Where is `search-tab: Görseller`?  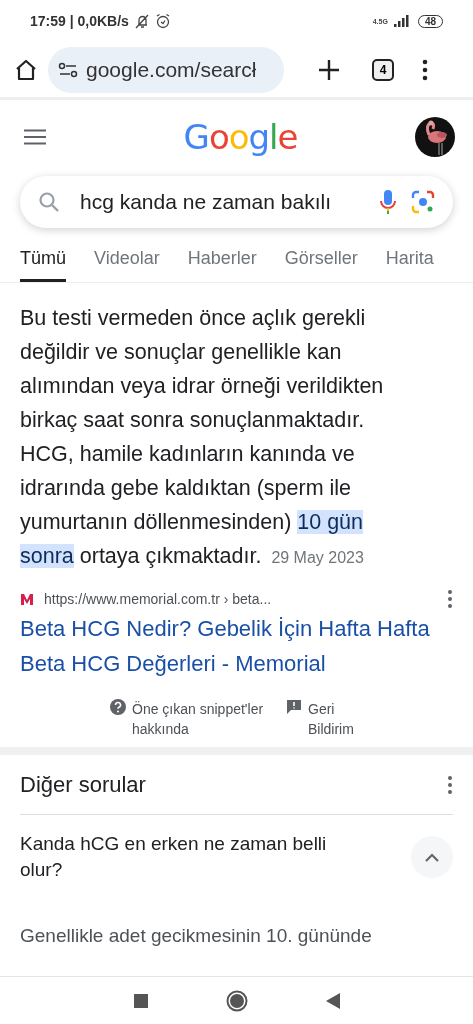 search-tab: Görseller is located at coordinates (321, 263).